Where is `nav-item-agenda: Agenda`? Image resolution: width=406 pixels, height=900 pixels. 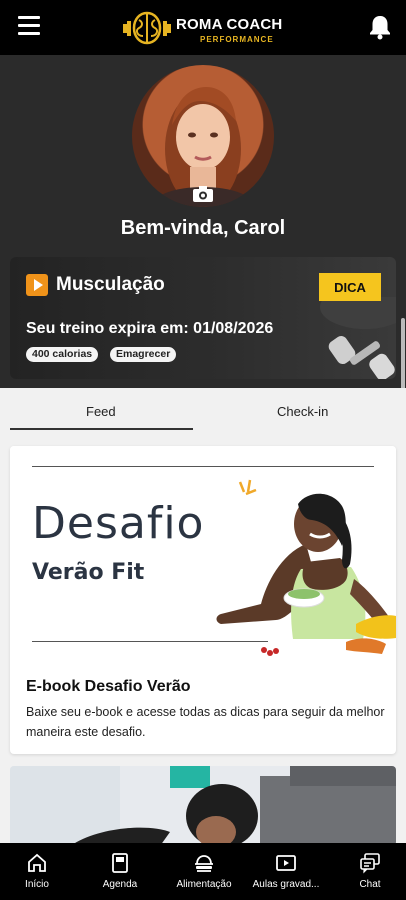
nav-item-agenda: Agenda is located at coordinates (120, 871).